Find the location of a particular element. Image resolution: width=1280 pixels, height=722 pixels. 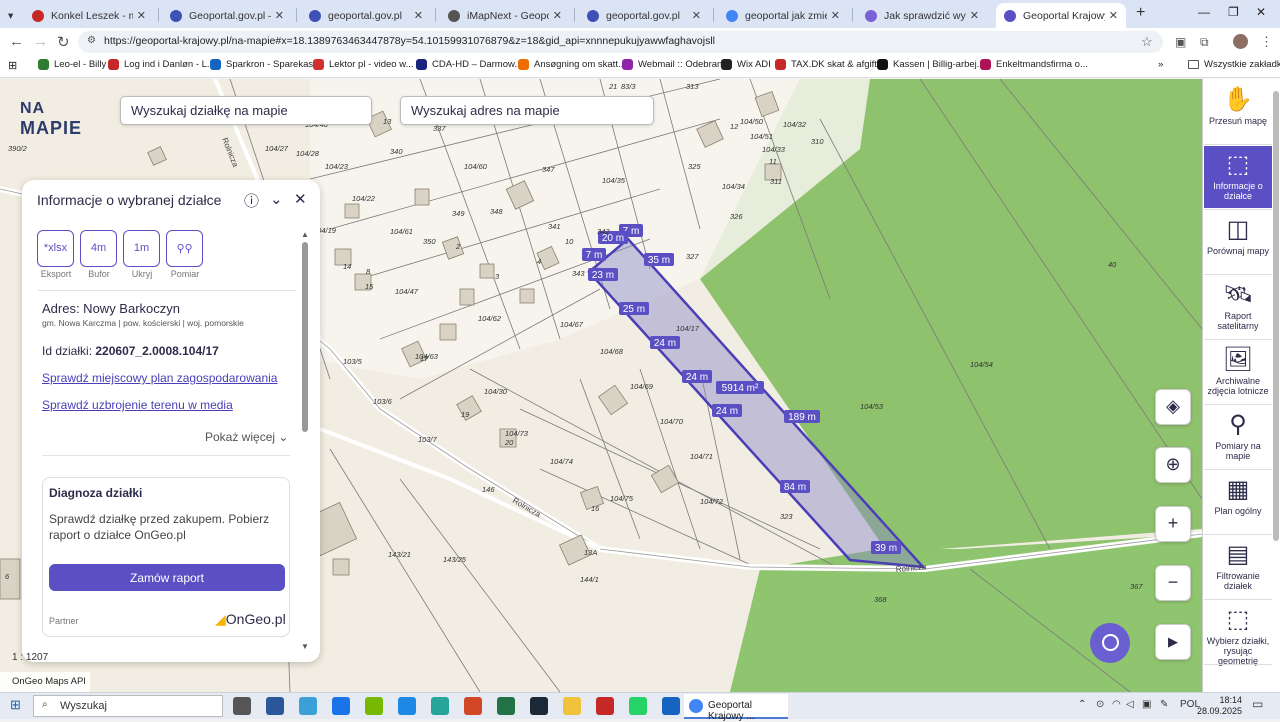

close-icon: ✕ is located at coordinates (300, 199).